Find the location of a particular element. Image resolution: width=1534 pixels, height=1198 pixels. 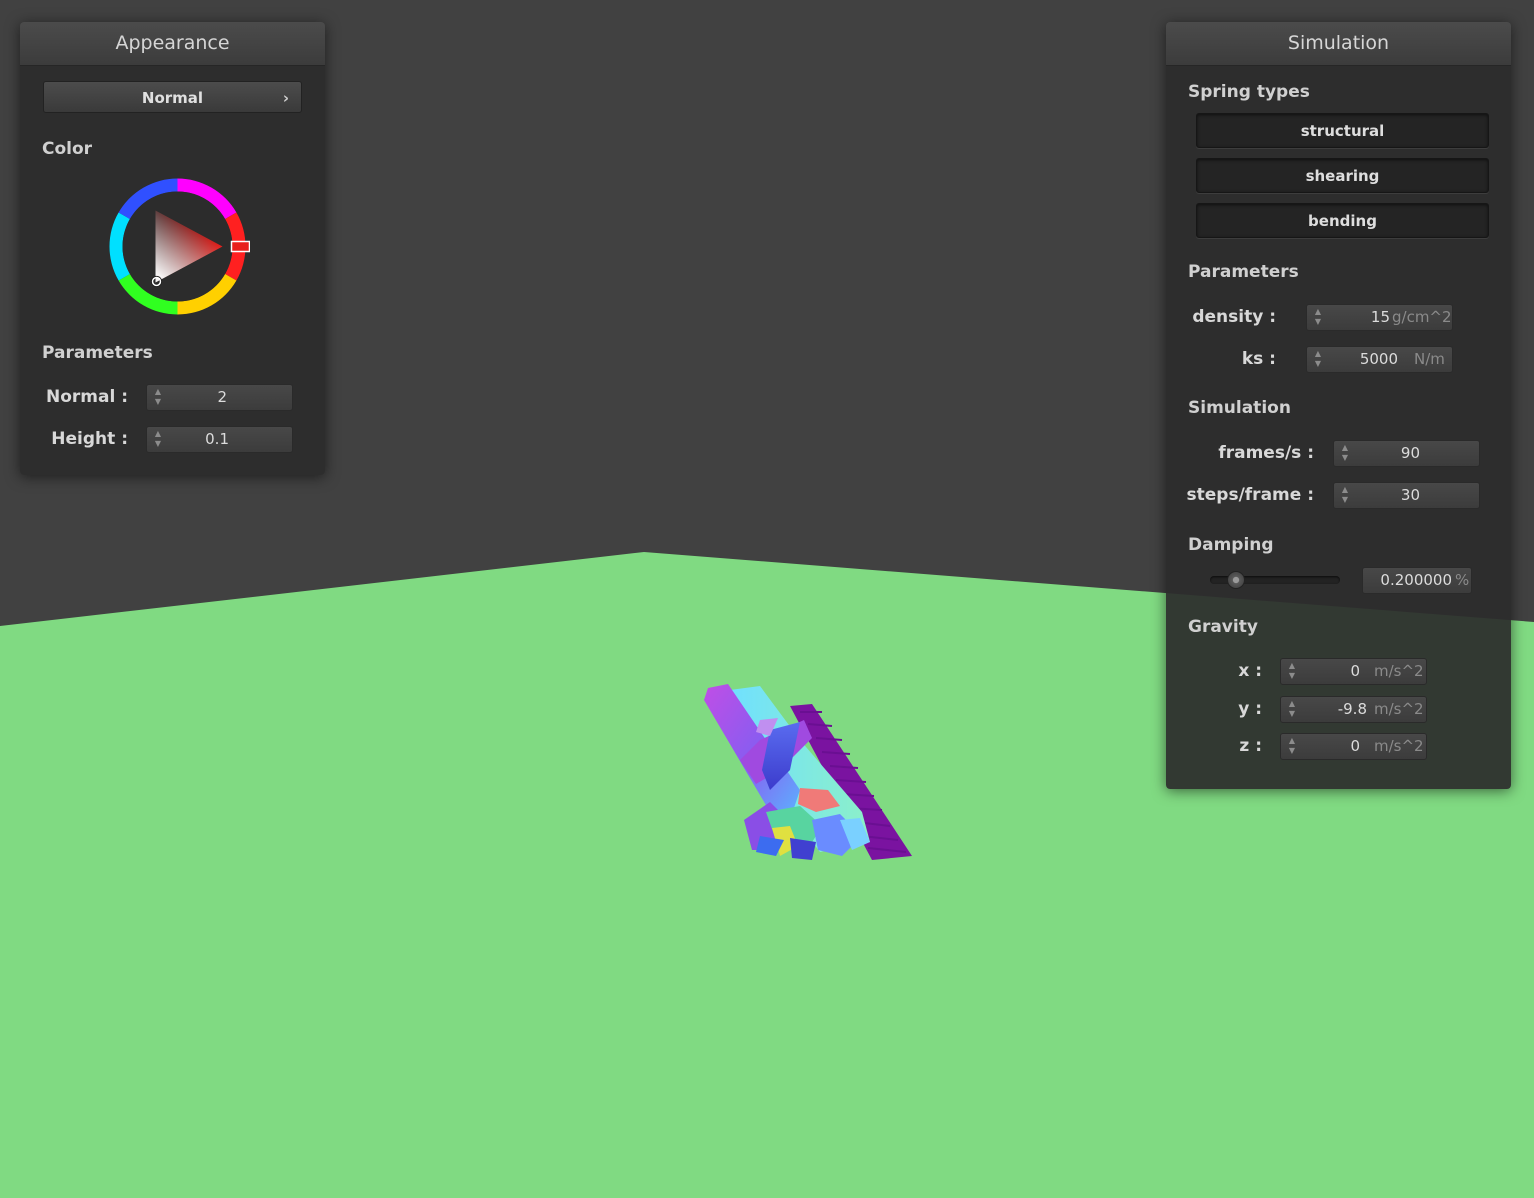

height-value: 0.1 is located at coordinates (217, 439).